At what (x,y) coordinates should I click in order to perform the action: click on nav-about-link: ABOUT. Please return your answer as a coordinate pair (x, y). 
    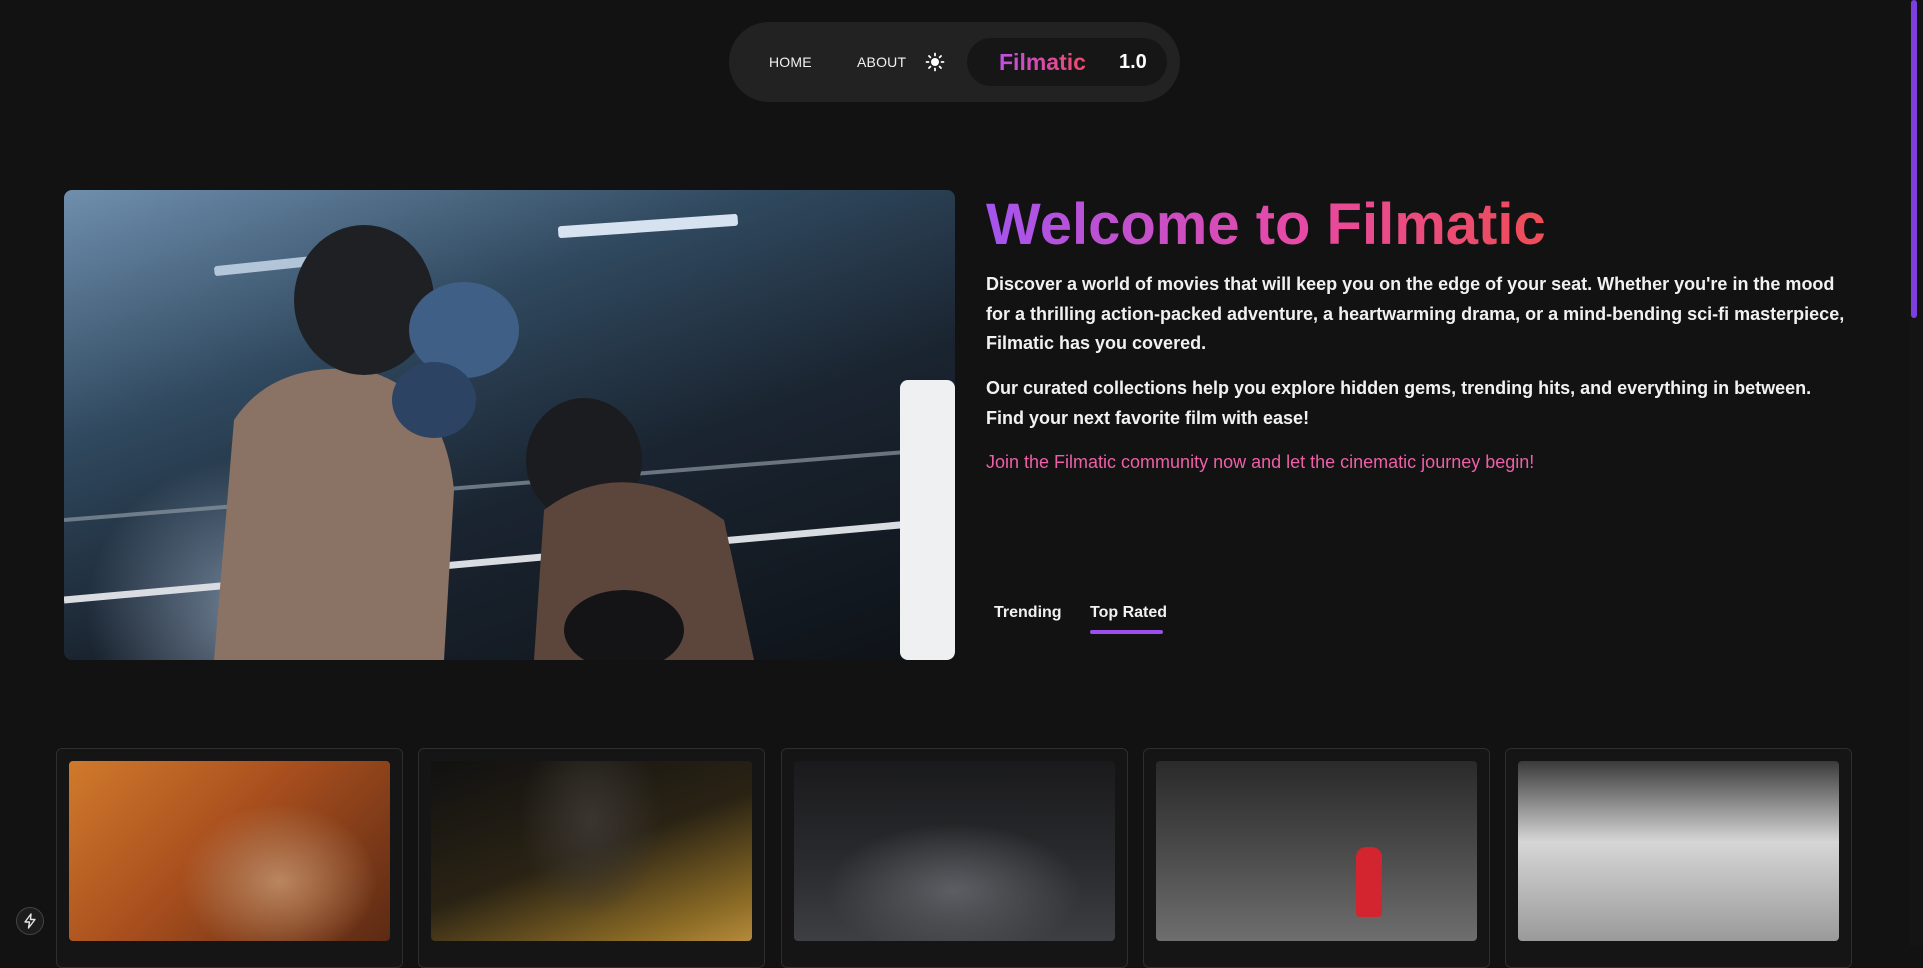
    Looking at the image, I should click on (881, 62).